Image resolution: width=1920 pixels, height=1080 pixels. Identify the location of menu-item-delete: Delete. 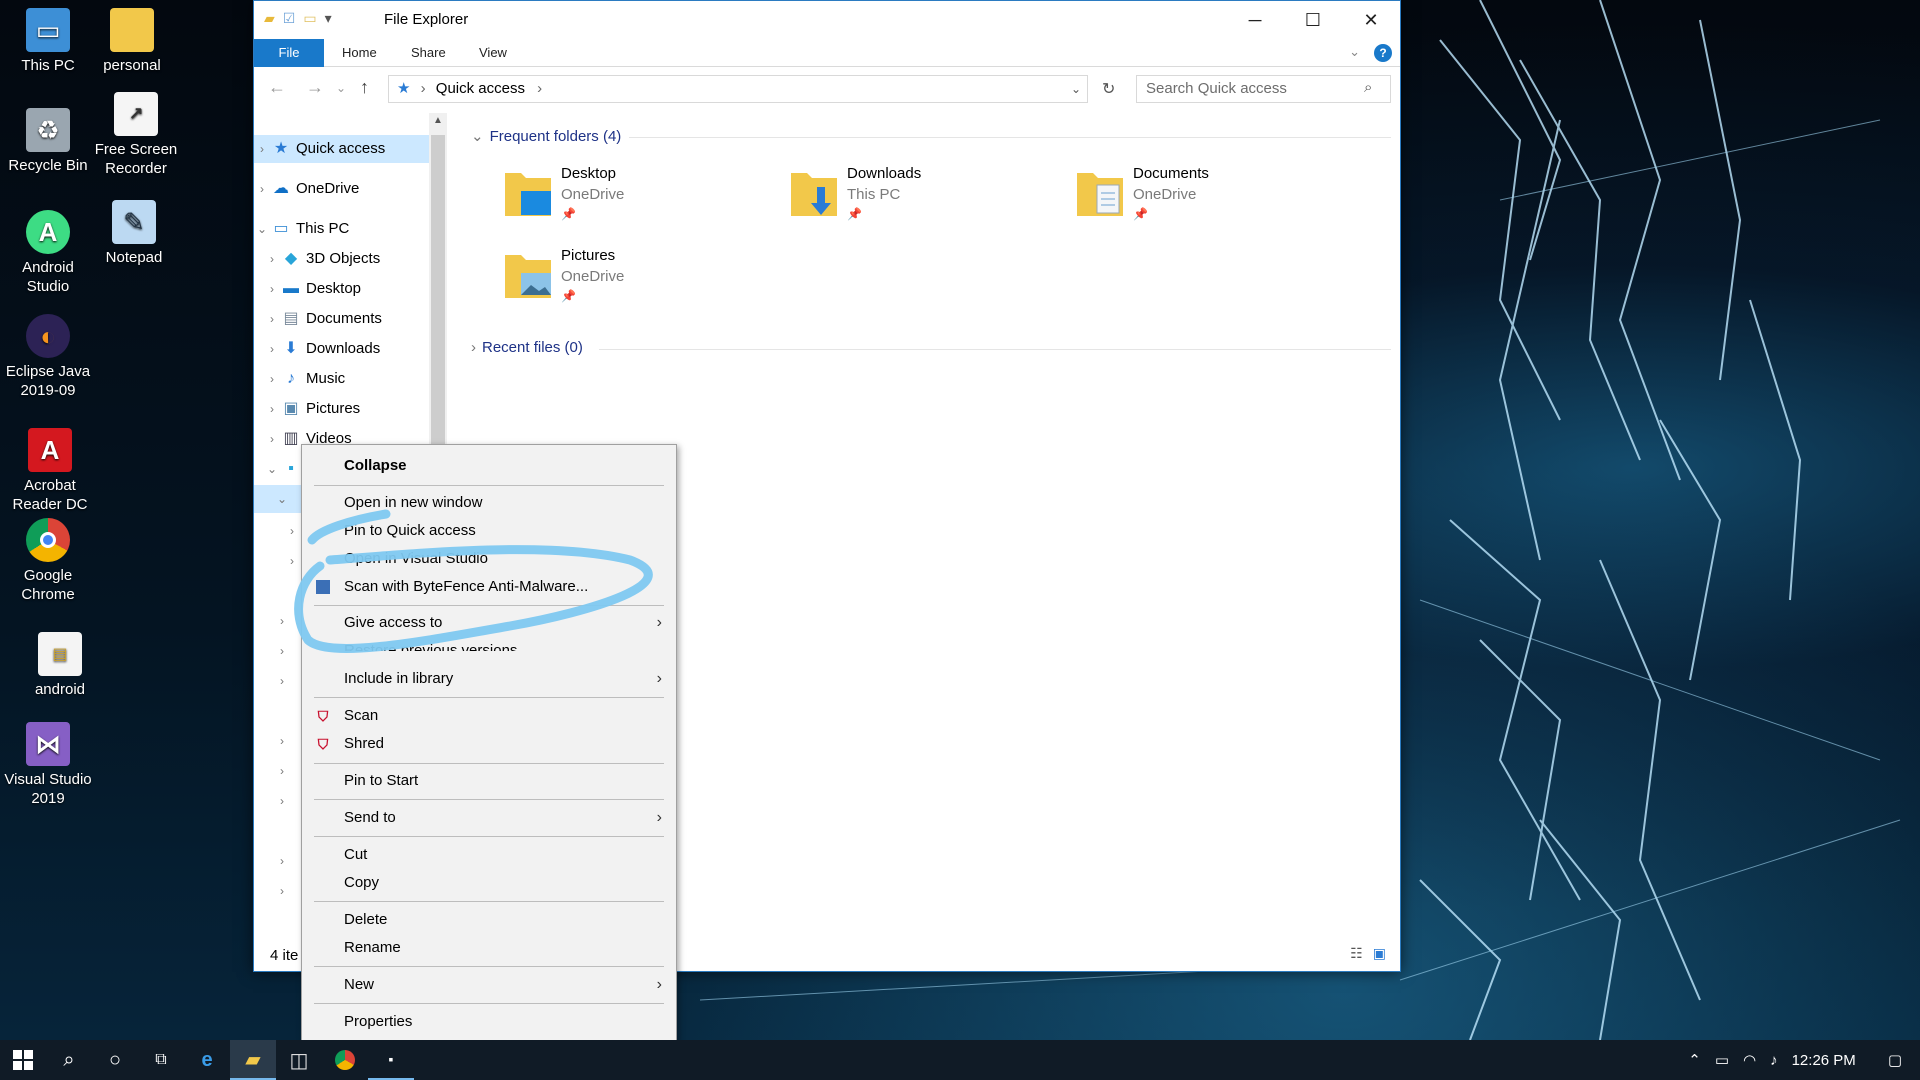
(489, 920).